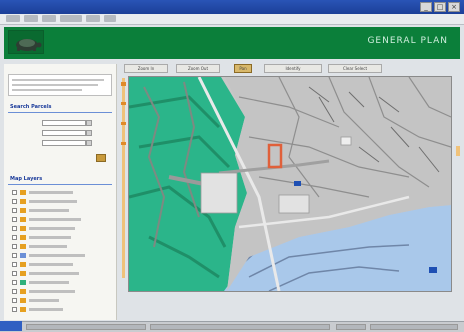 This screenshot has width=464, height=332. Describe the element at coordinates (49, 18) in the screenshot. I see `menu-view` at that location.